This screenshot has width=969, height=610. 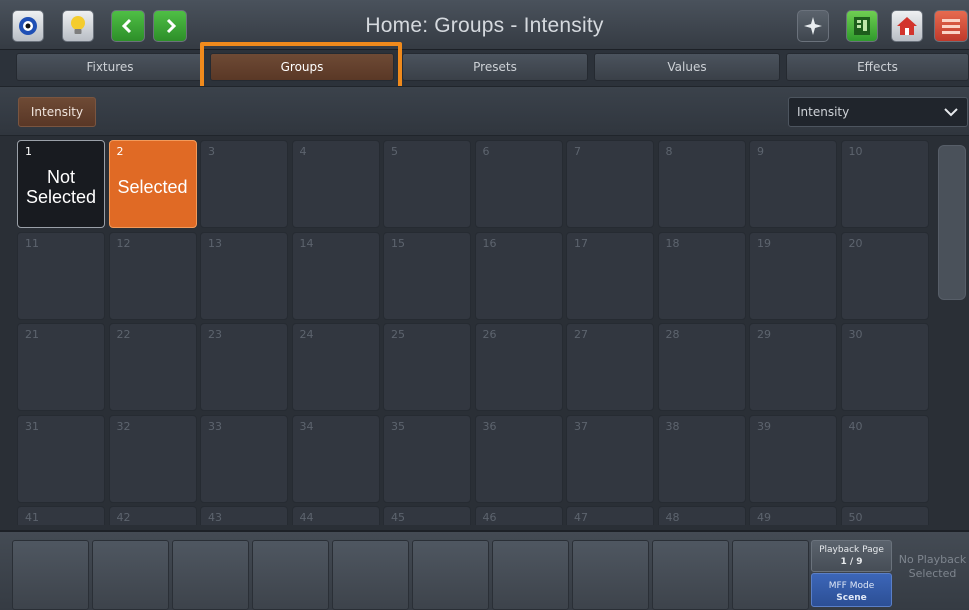 I want to click on chevron-down-icon, so click(x=951, y=112).